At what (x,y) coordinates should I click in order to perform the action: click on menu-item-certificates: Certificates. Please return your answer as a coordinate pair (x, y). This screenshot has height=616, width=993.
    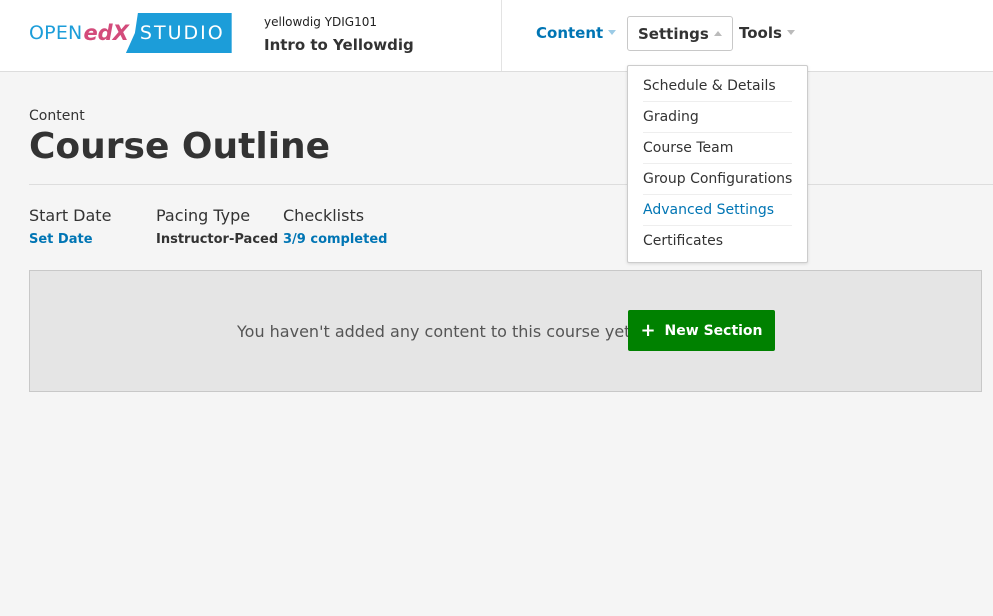
    Looking at the image, I should click on (717, 241).